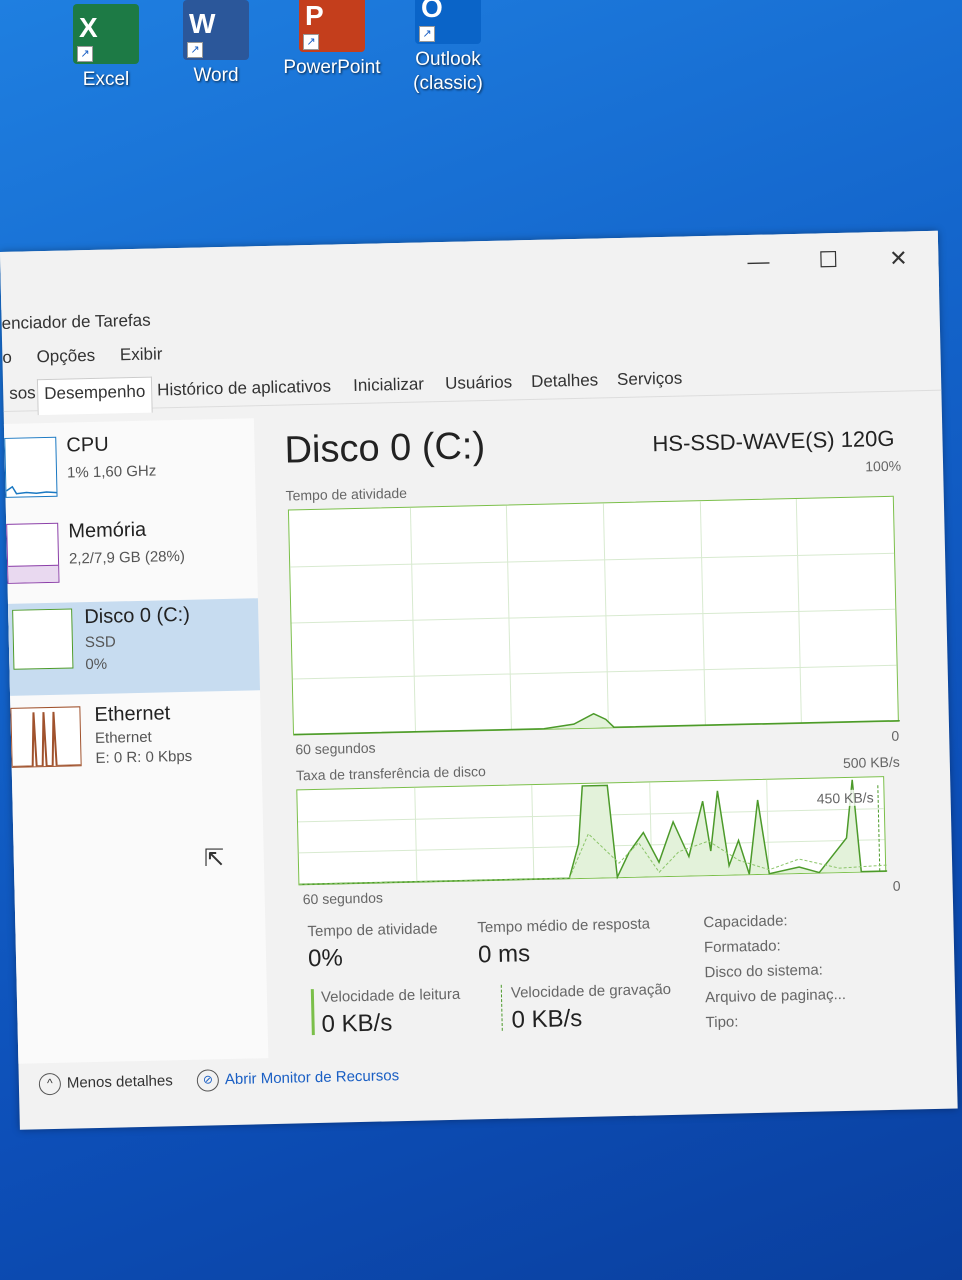  What do you see at coordinates (137, 616) in the screenshot?
I see `sidebar-item-label: Disco 0 (C:)` at bounding box center [137, 616].